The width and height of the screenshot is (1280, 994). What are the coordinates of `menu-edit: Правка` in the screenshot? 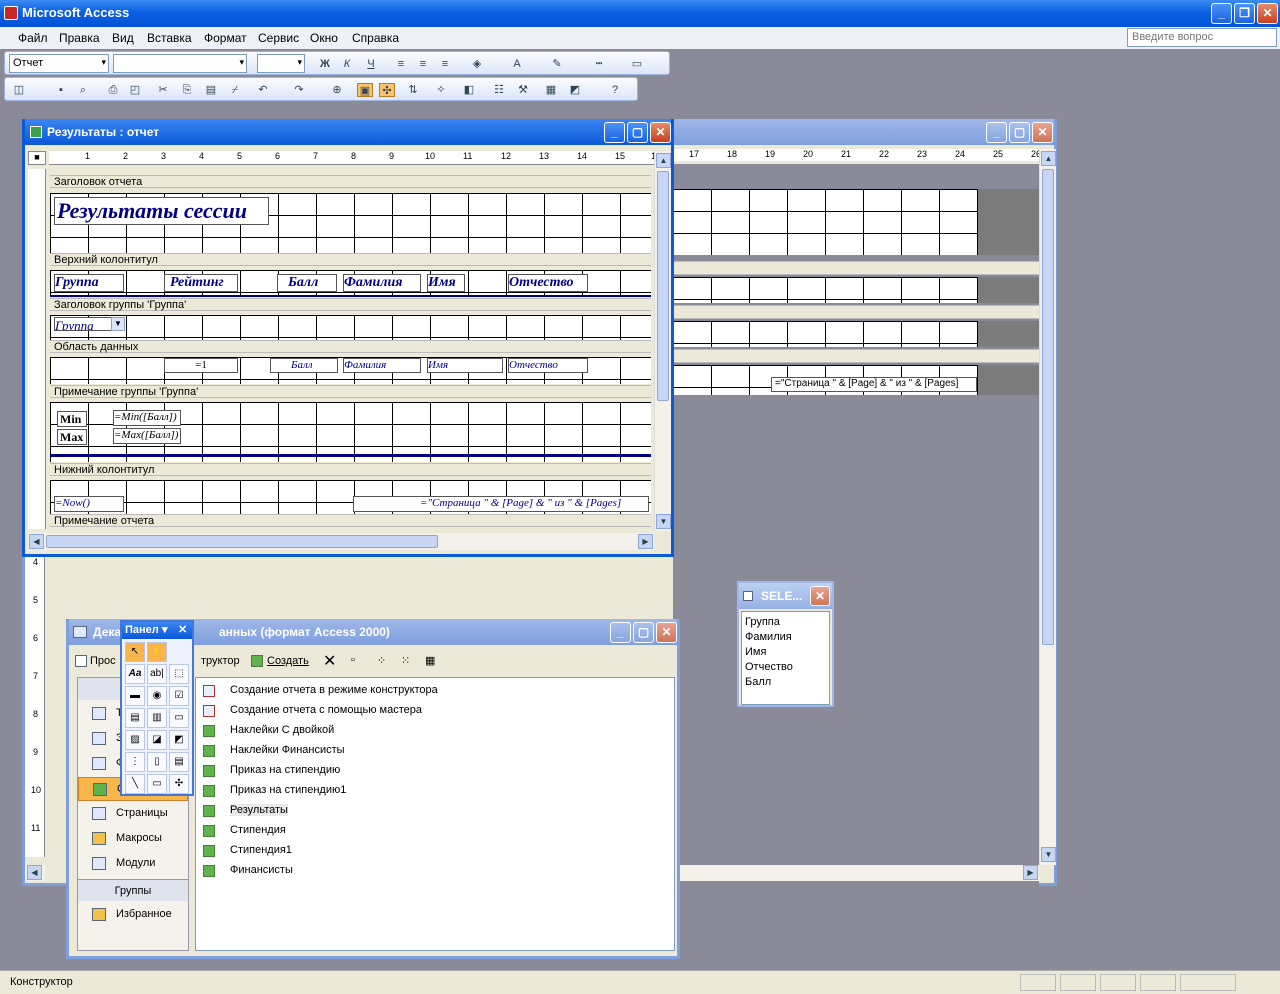 It's located at (79, 38).